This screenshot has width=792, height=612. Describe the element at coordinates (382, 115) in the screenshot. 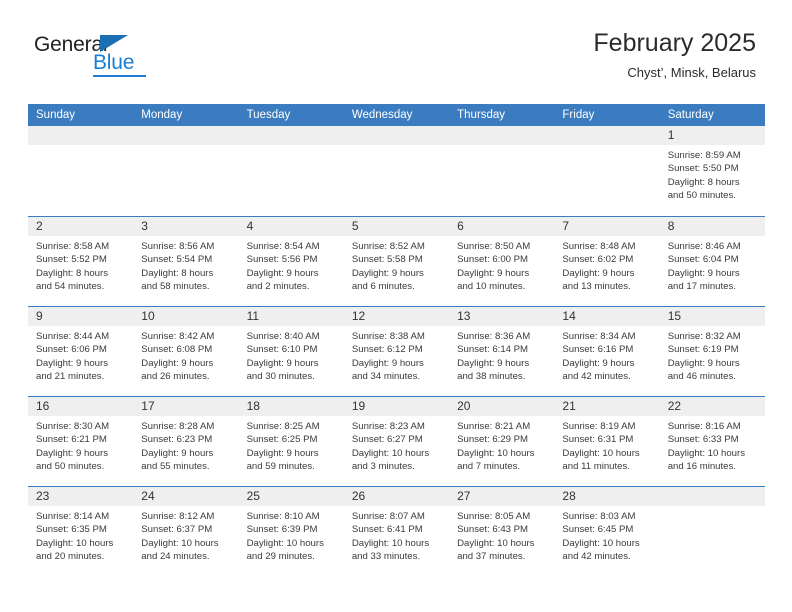

I see `weekday-header-wednesday: Wednesday` at that location.